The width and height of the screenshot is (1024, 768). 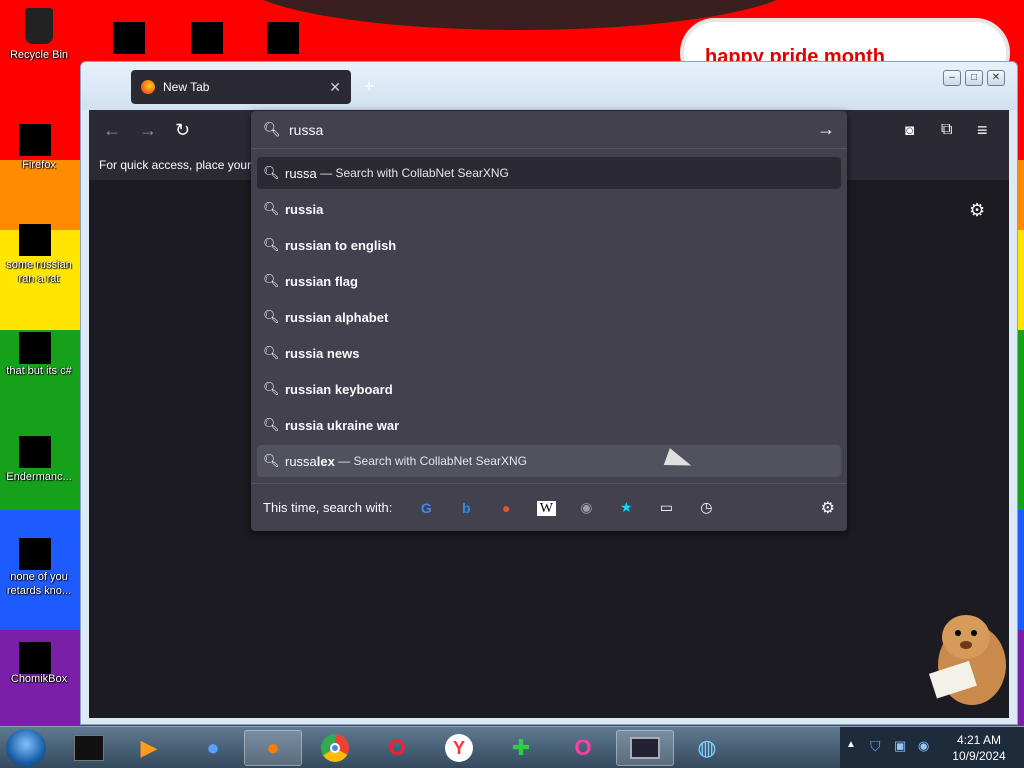 I want to click on bing-icon: b, so click(x=466, y=508).